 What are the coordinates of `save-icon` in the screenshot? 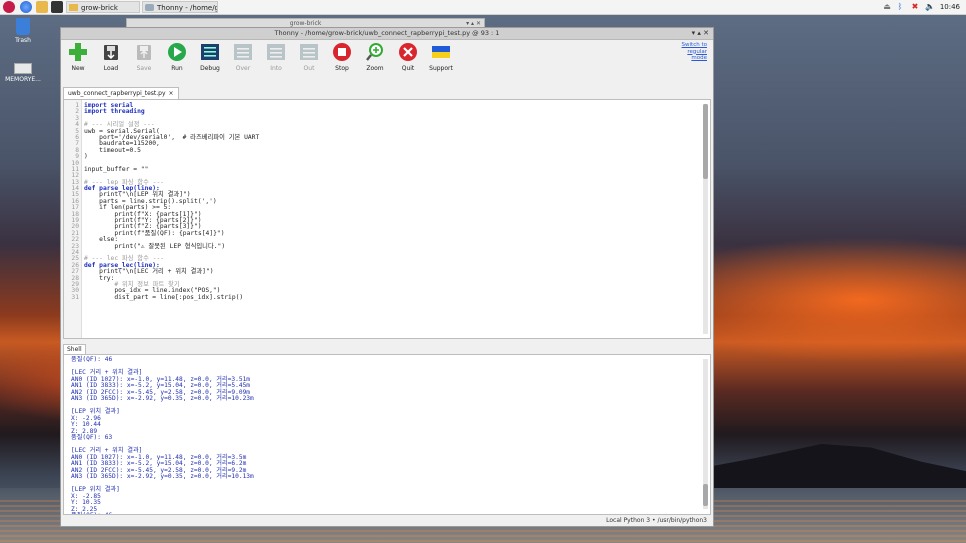 It's located at (144, 52).